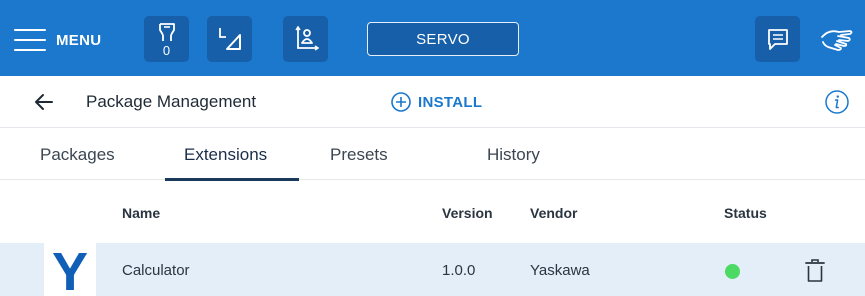  Describe the element at coordinates (166, 50) in the screenshot. I see `tool-counter: 0` at that location.